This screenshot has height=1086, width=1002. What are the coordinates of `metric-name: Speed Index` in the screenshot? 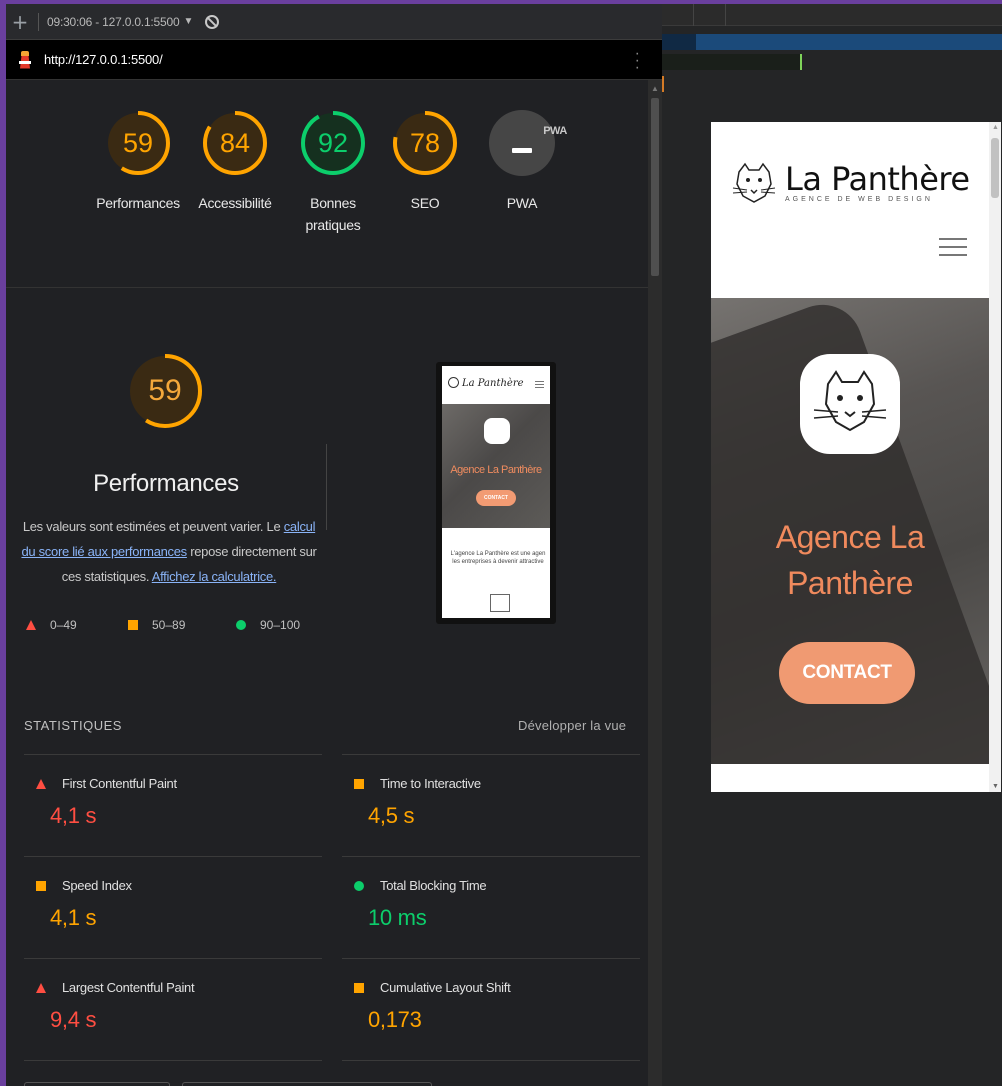 It's located at (97, 885).